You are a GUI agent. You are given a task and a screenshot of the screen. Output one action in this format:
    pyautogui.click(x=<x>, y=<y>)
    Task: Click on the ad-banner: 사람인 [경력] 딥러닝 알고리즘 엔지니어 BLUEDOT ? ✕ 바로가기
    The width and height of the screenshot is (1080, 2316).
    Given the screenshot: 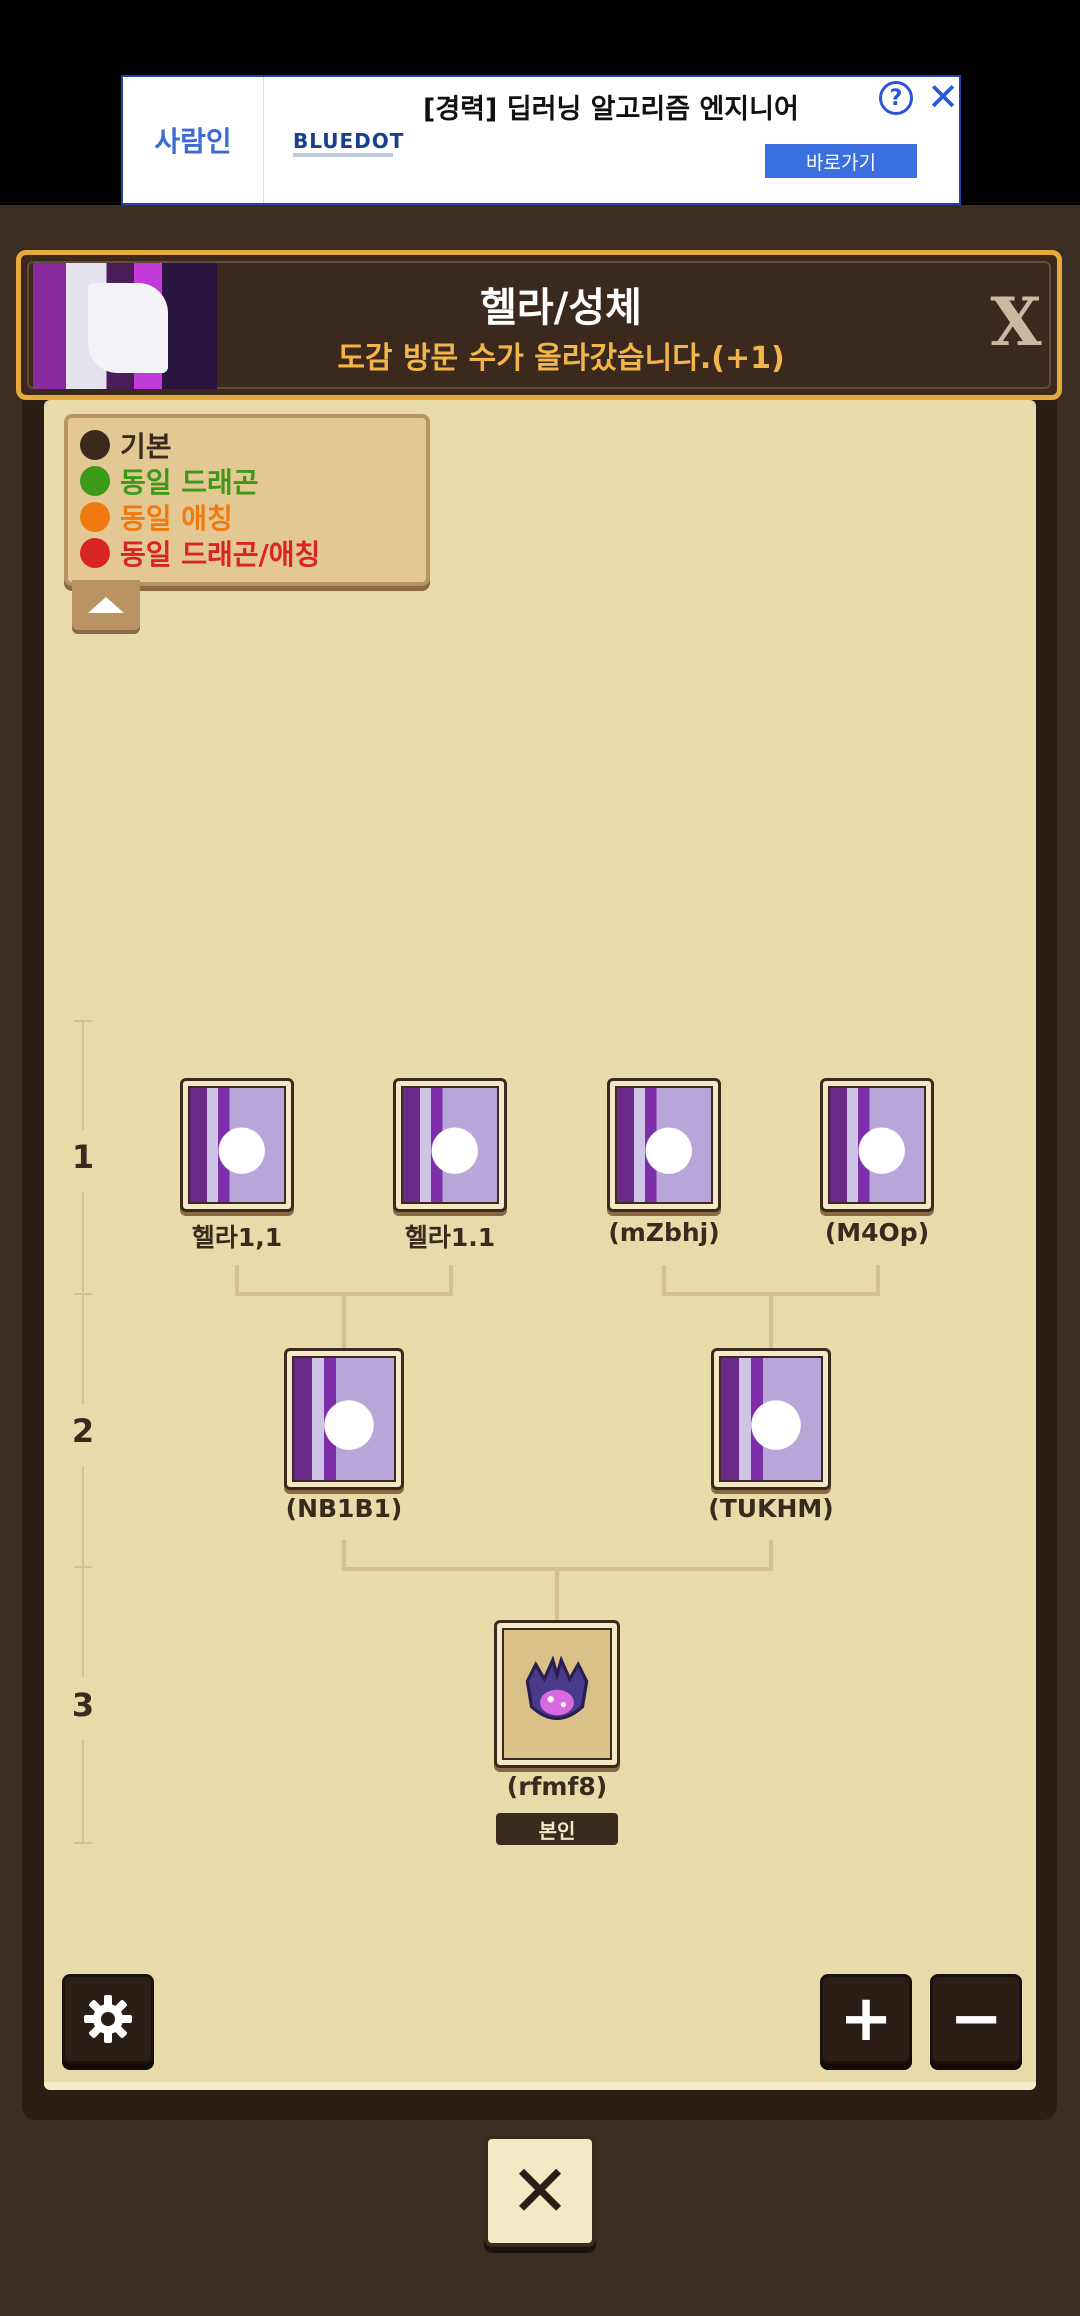 What is the action you would take?
    pyautogui.click(x=541, y=140)
    